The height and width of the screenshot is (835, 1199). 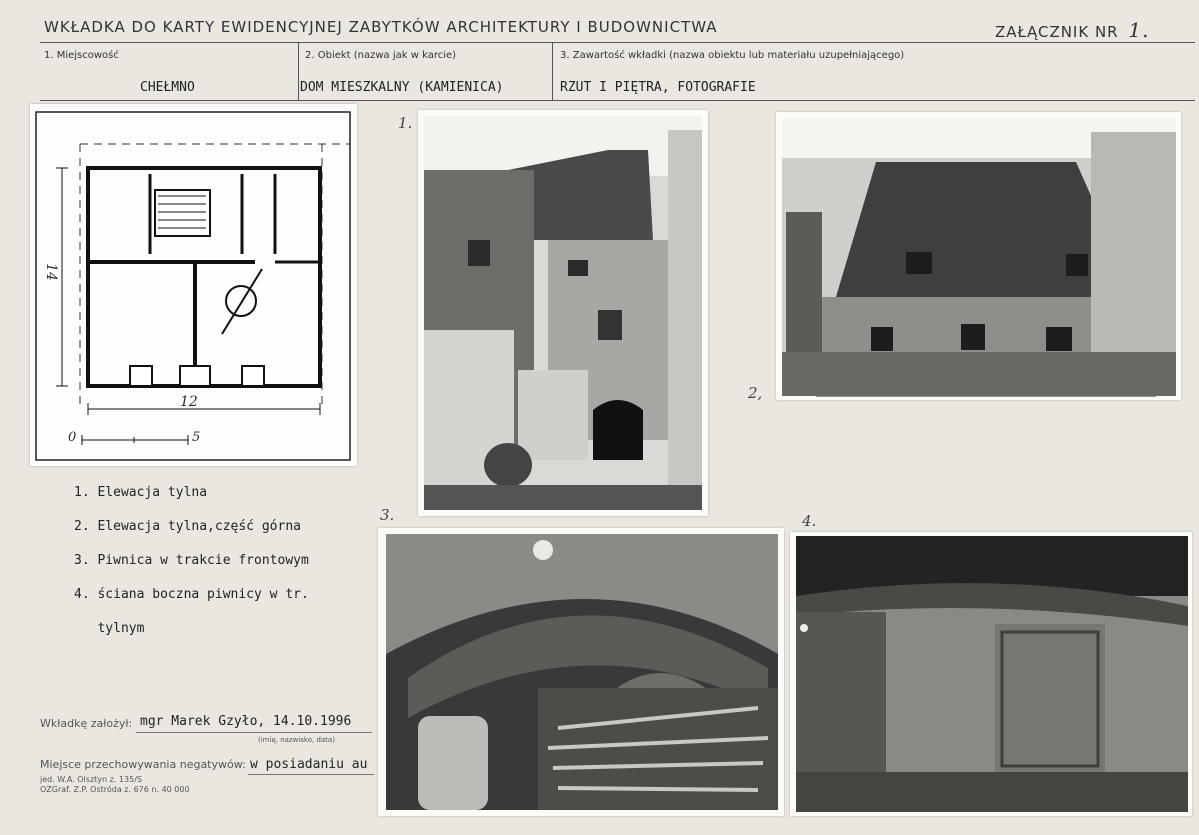 I want to click on plan-dimension-horizontal: 12, so click(x=189, y=402).